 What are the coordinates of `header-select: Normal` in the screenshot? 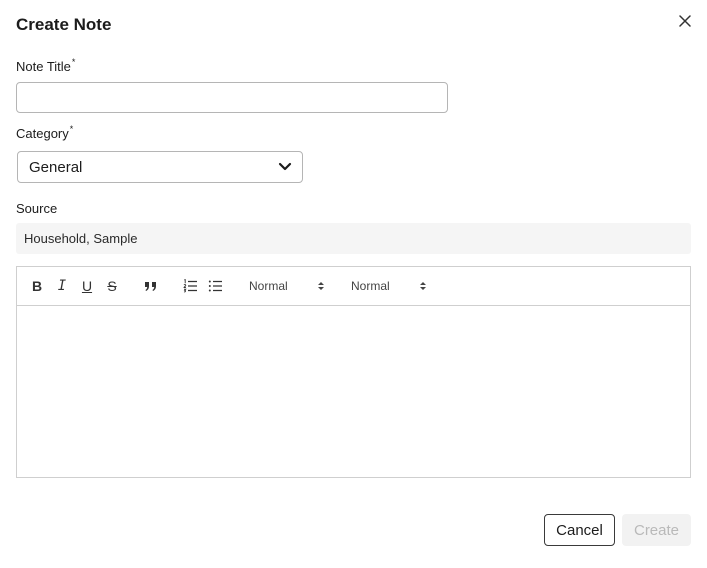 It's located at (289, 286).